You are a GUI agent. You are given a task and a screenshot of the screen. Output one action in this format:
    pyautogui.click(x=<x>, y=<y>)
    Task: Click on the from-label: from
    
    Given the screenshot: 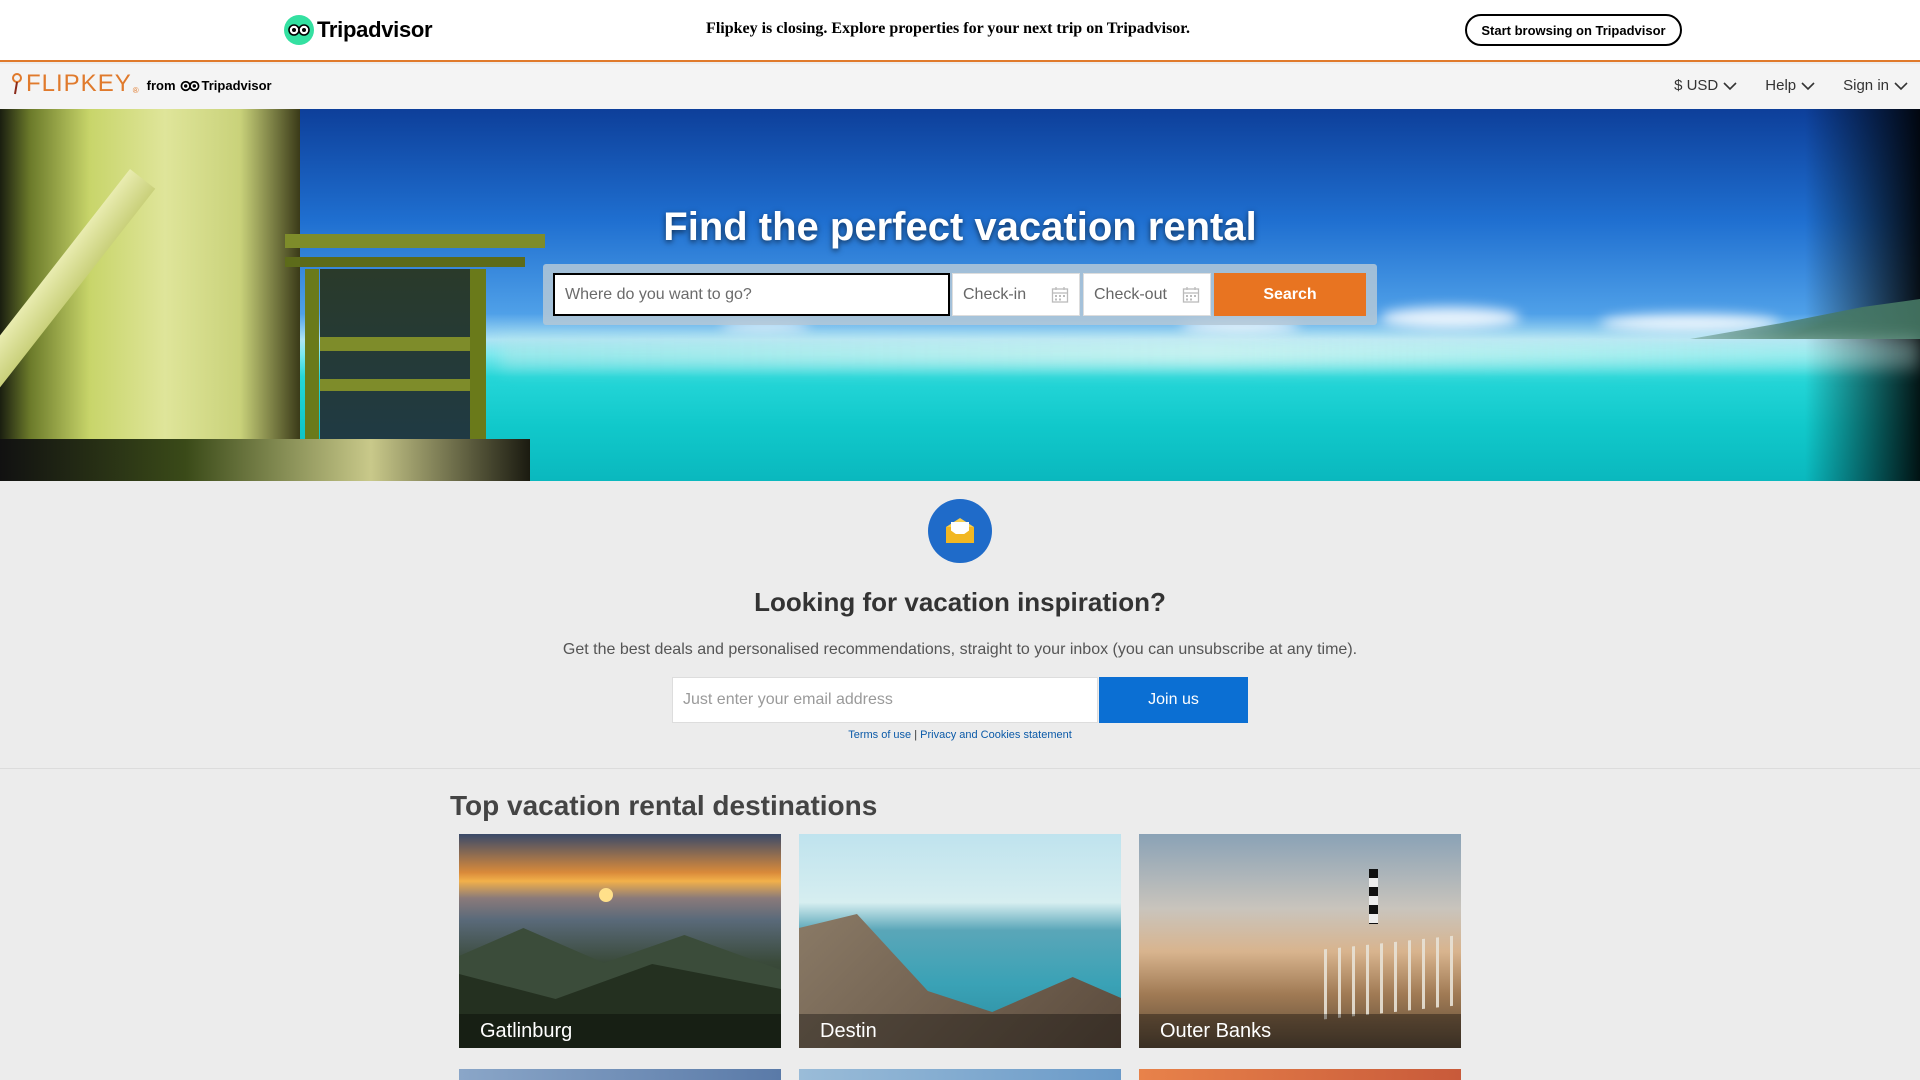 What is the action you would take?
    pyautogui.click(x=161, y=85)
    